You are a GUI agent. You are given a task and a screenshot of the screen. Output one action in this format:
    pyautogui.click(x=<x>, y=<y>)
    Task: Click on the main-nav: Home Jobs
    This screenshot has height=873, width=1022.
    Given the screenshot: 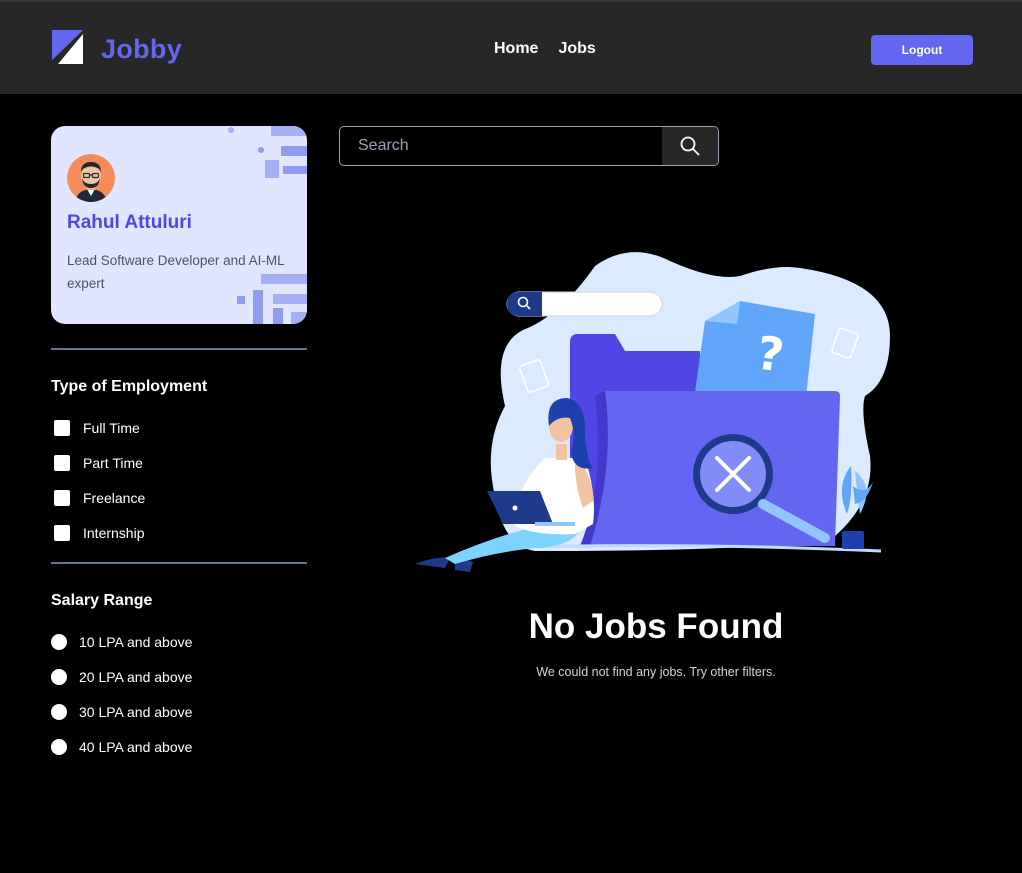 What is the action you would take?
    pyautogui.click(x=545, y=49)
    